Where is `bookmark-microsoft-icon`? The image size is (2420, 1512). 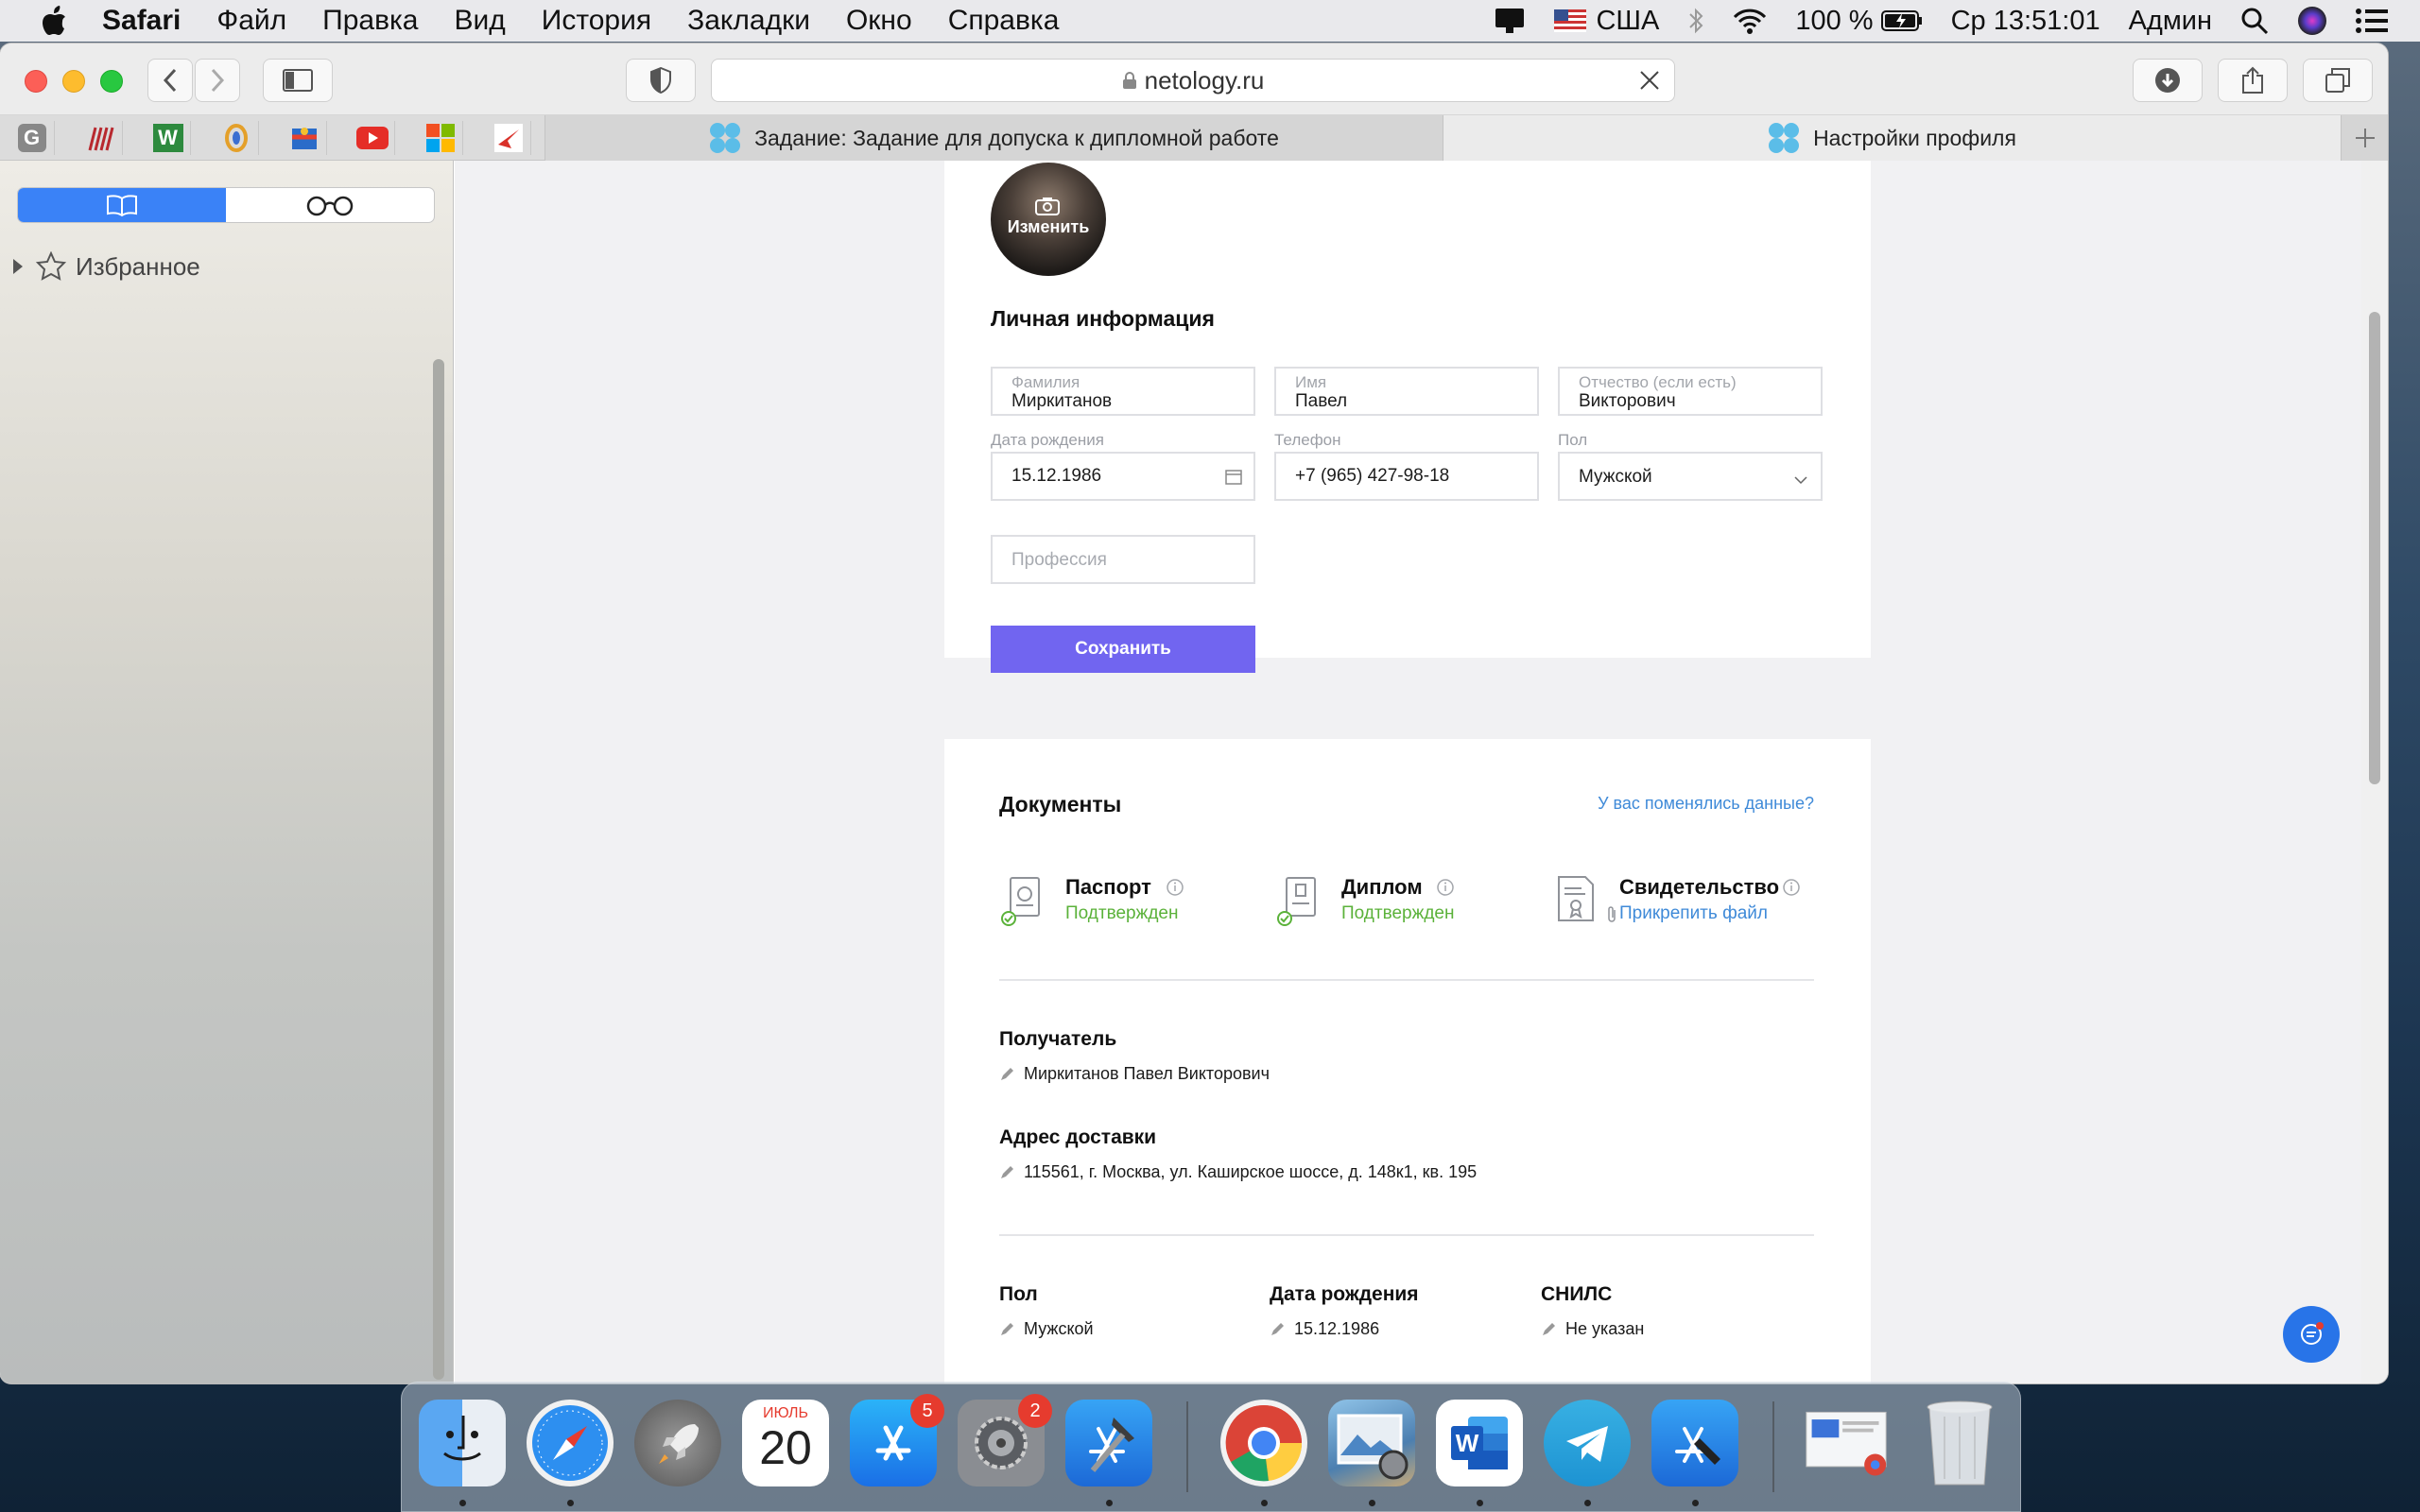 bookmark-microsoft-icon is located at coordinates (440, 138).